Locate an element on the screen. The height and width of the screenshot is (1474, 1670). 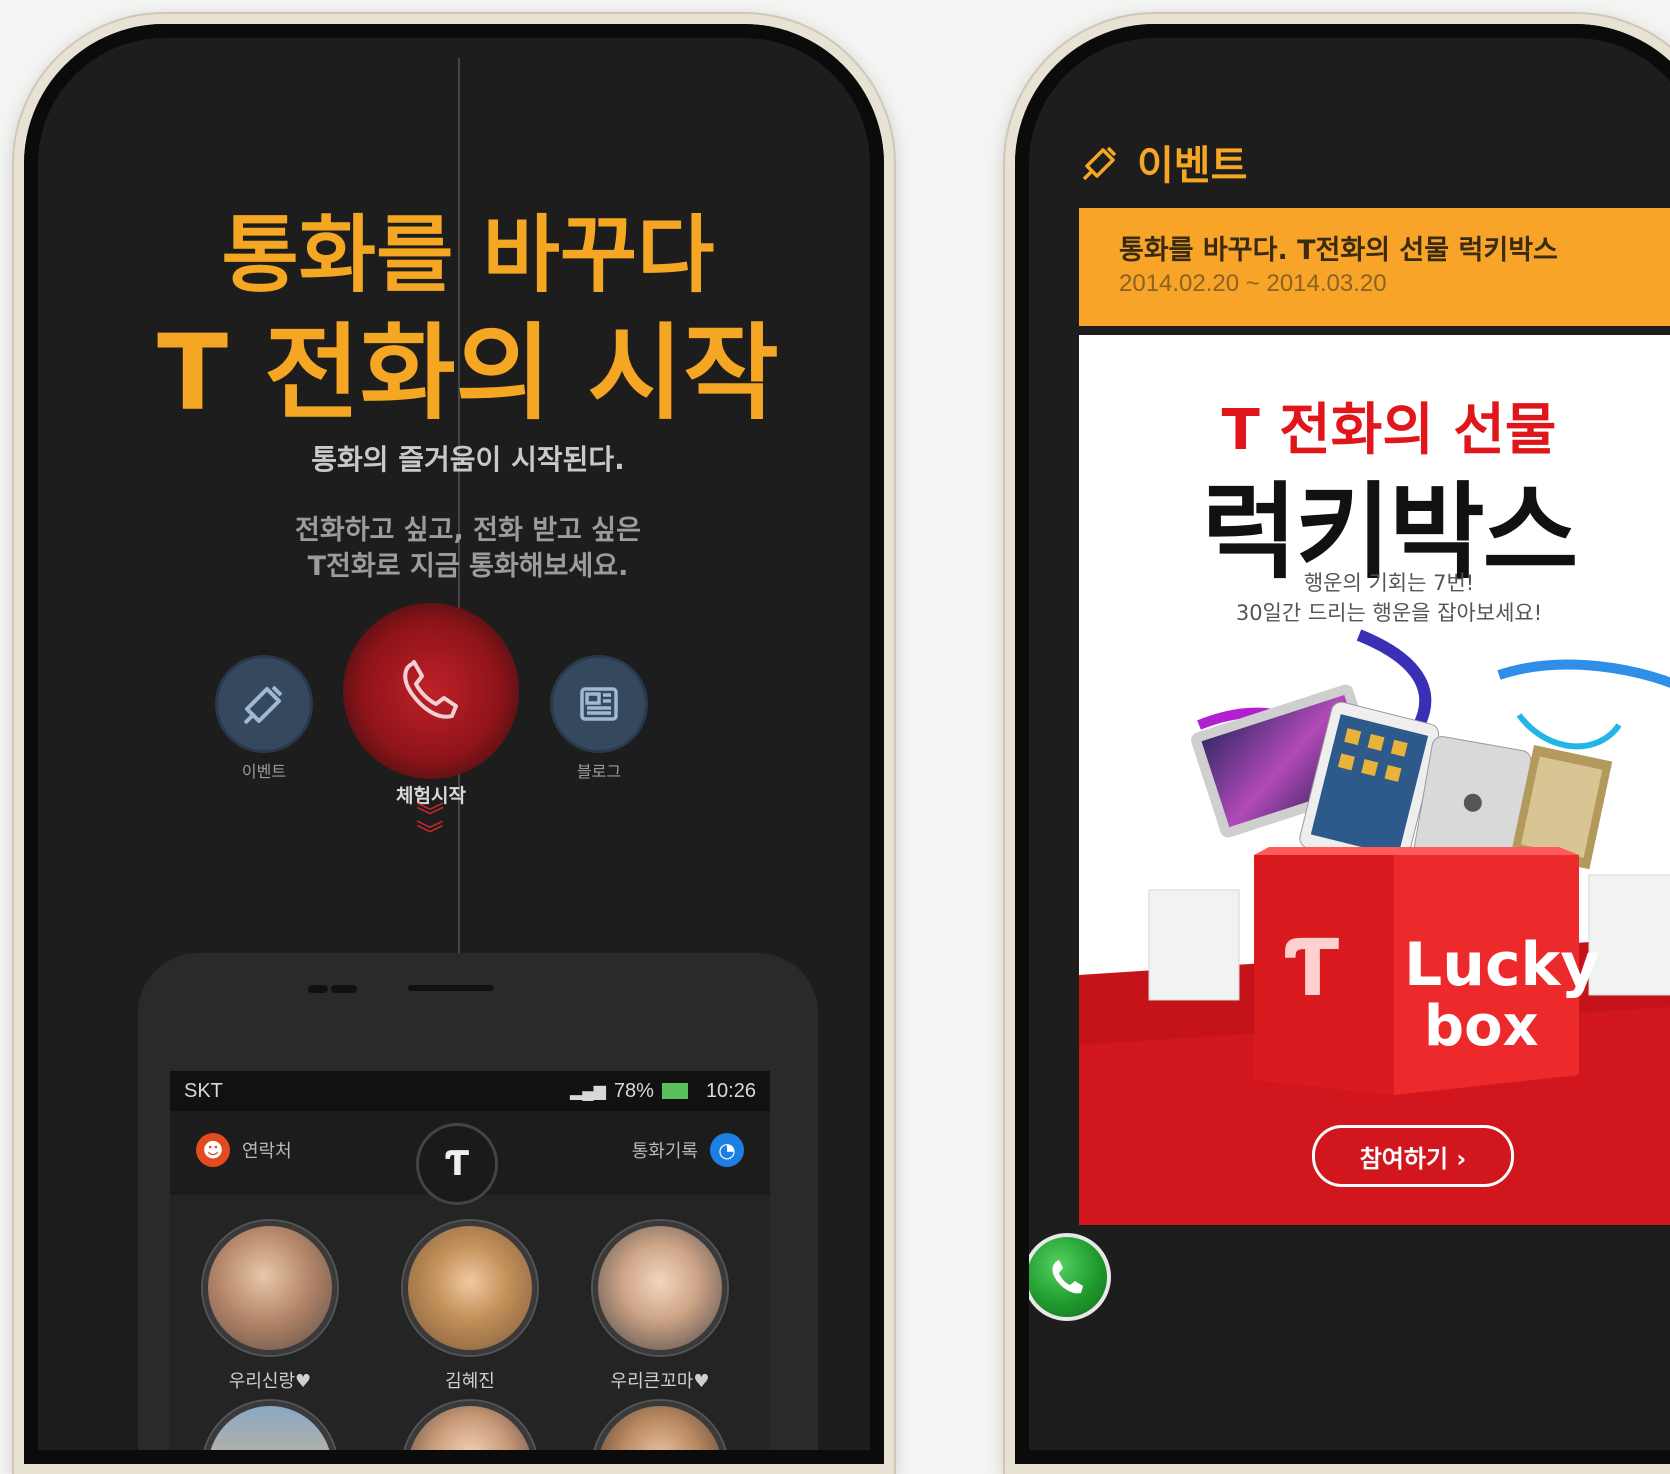
newspaper-icon is located at coordinates (599, 704).